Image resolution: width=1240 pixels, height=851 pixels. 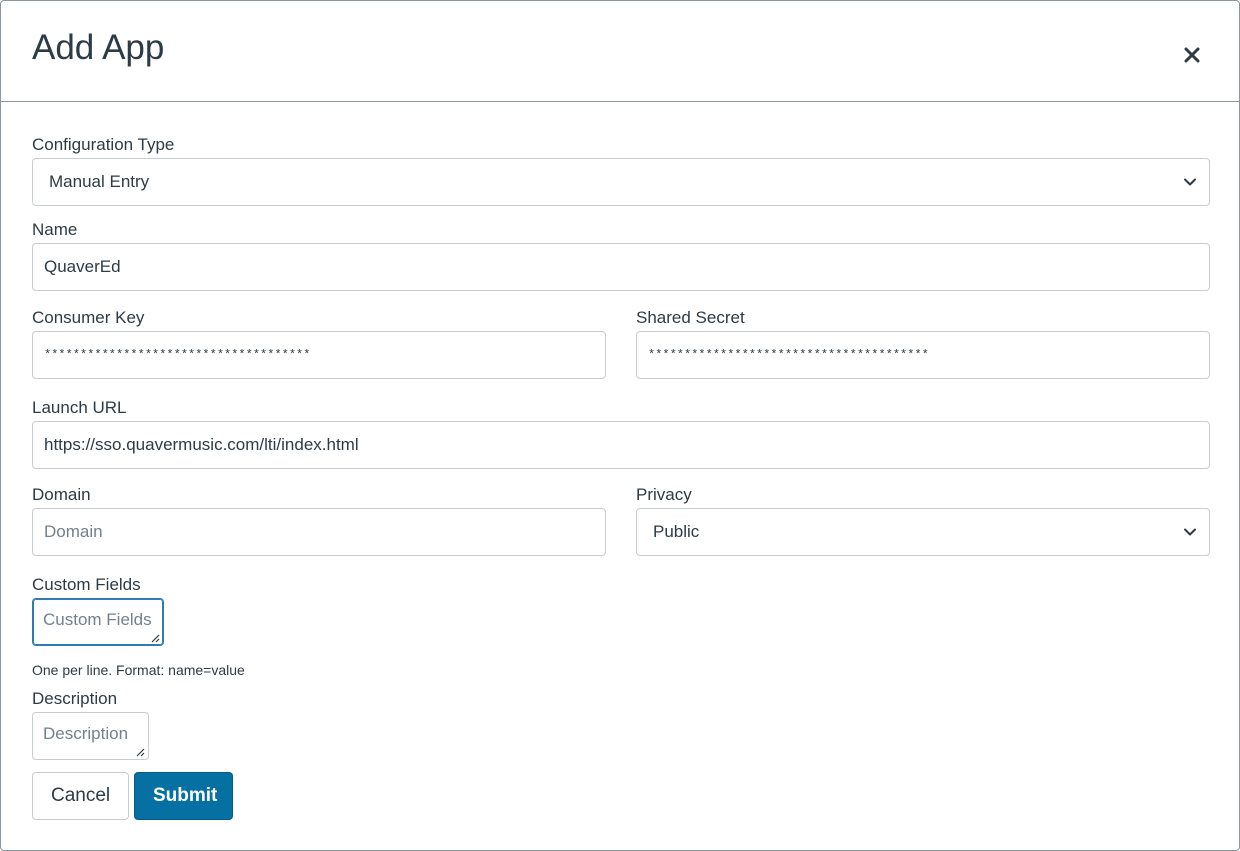 I want to click on launch-url-label: Launch URL, so click(x=79, y=407).